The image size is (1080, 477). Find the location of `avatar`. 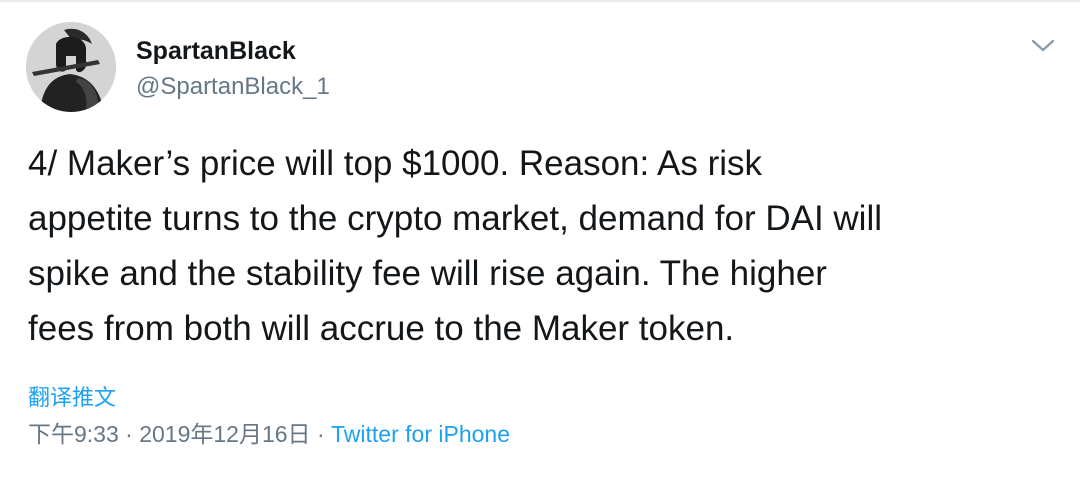

avatar is located at coordinates (71, 67).